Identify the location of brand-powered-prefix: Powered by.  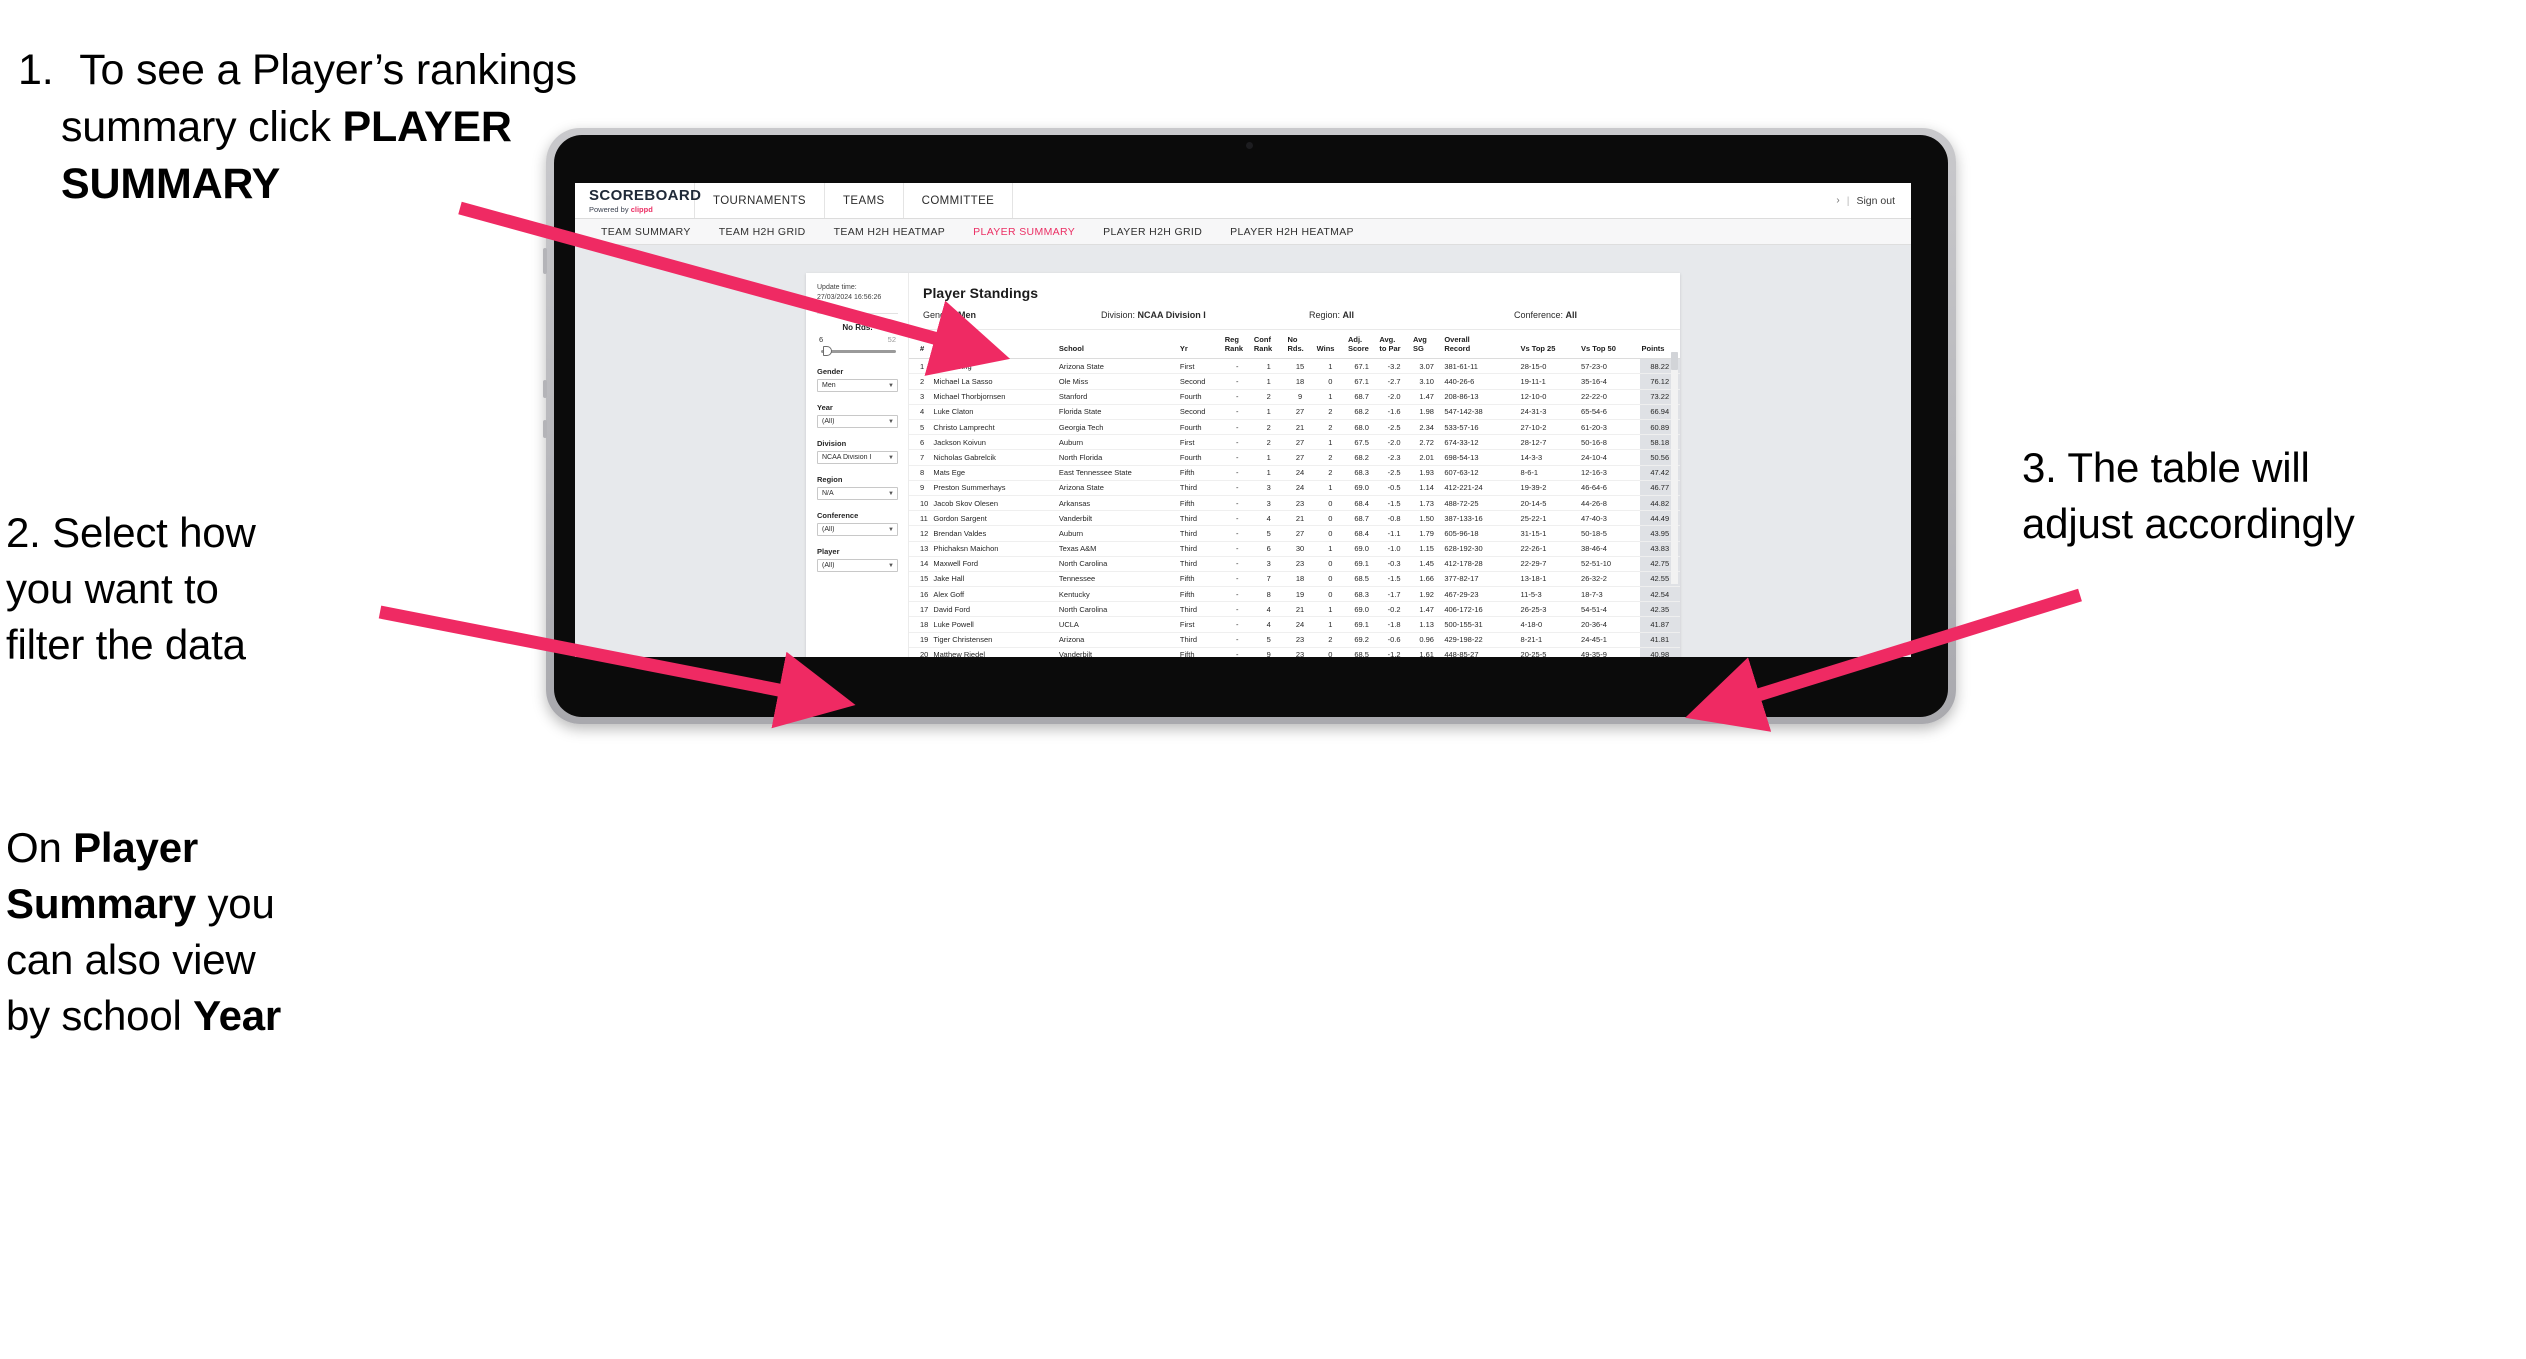
(610, 209).